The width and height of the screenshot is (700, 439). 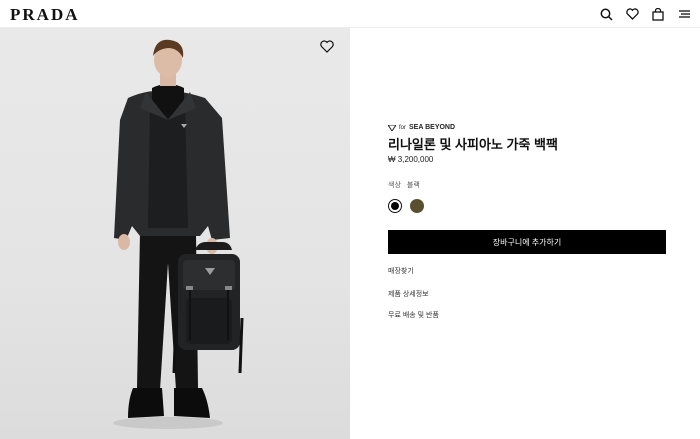 I want to click on menu-icon, so click(x=684, y=14).